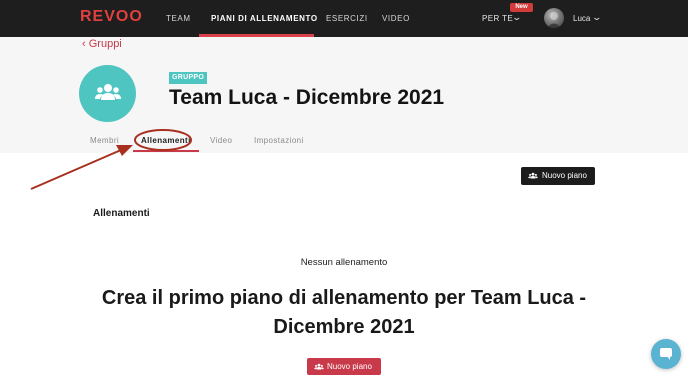  I want to click on per-te-menu: PER TE, so click(497, 18).